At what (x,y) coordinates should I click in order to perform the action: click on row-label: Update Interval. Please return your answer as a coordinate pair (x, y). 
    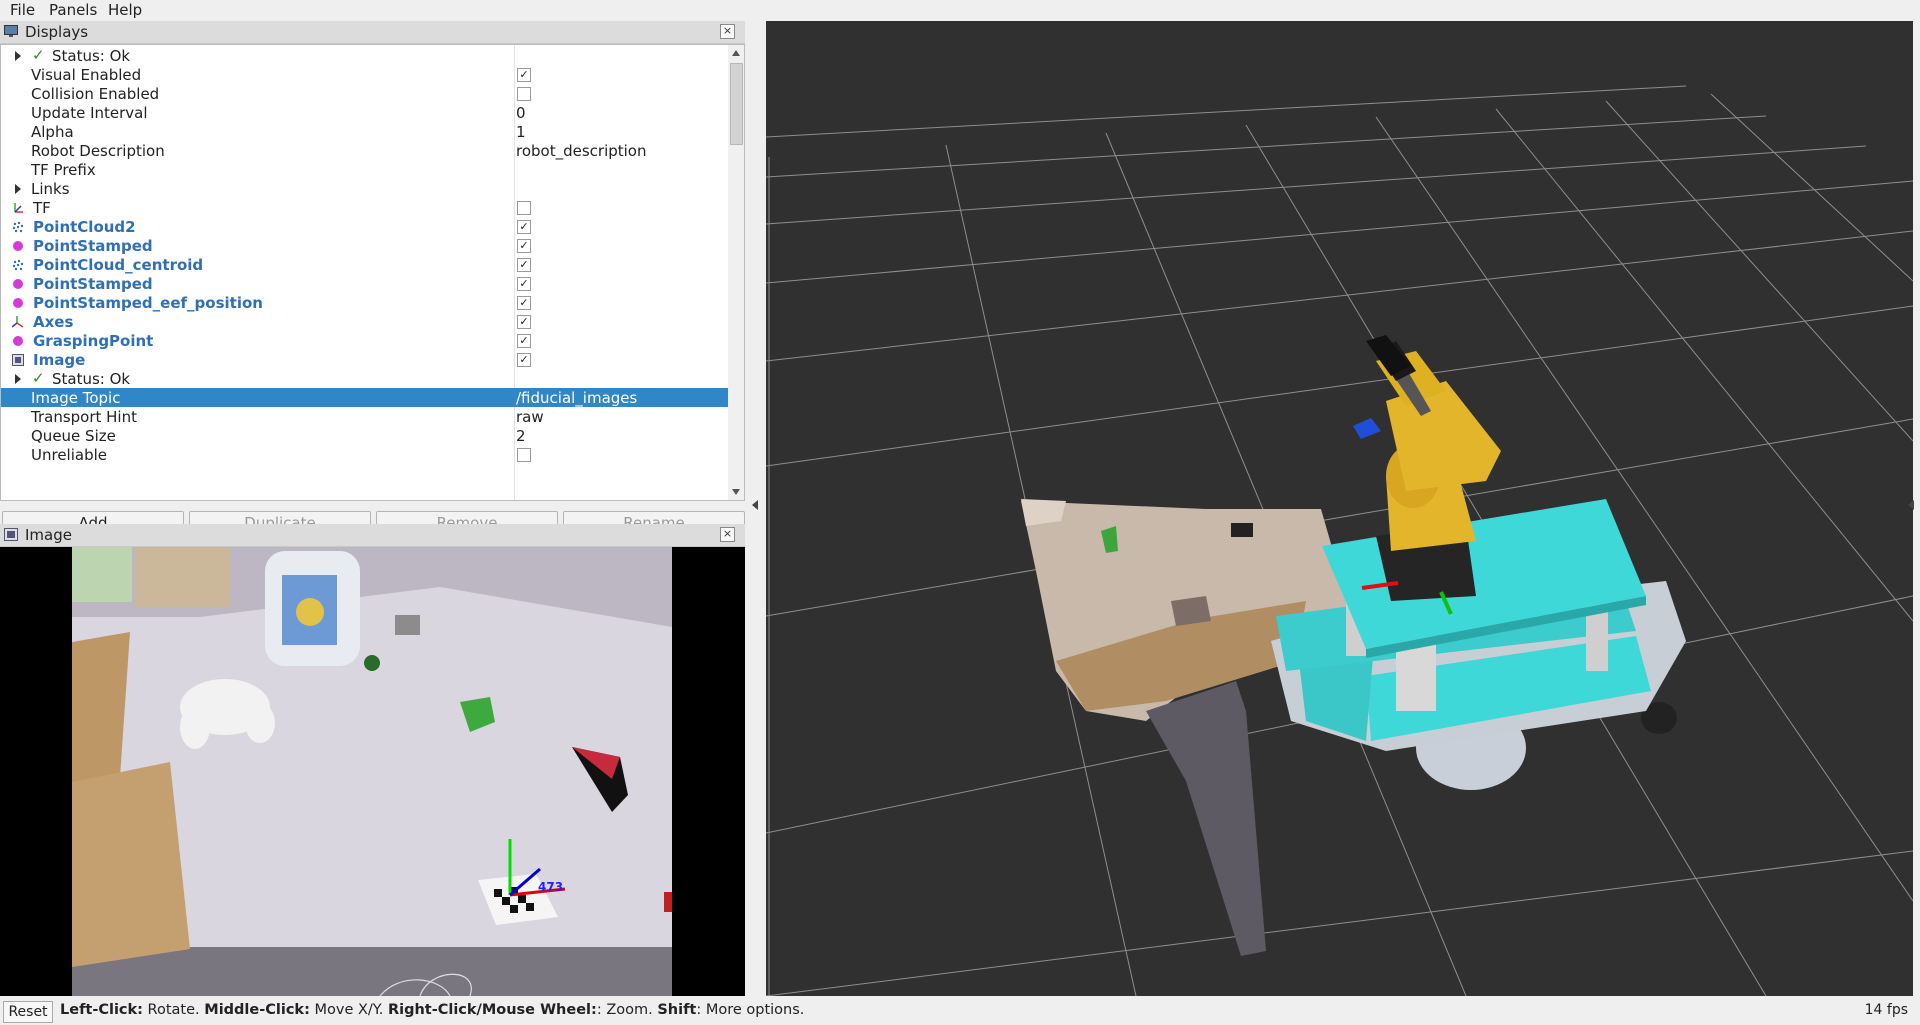
    Looking at the image, I should click on (89, 113).